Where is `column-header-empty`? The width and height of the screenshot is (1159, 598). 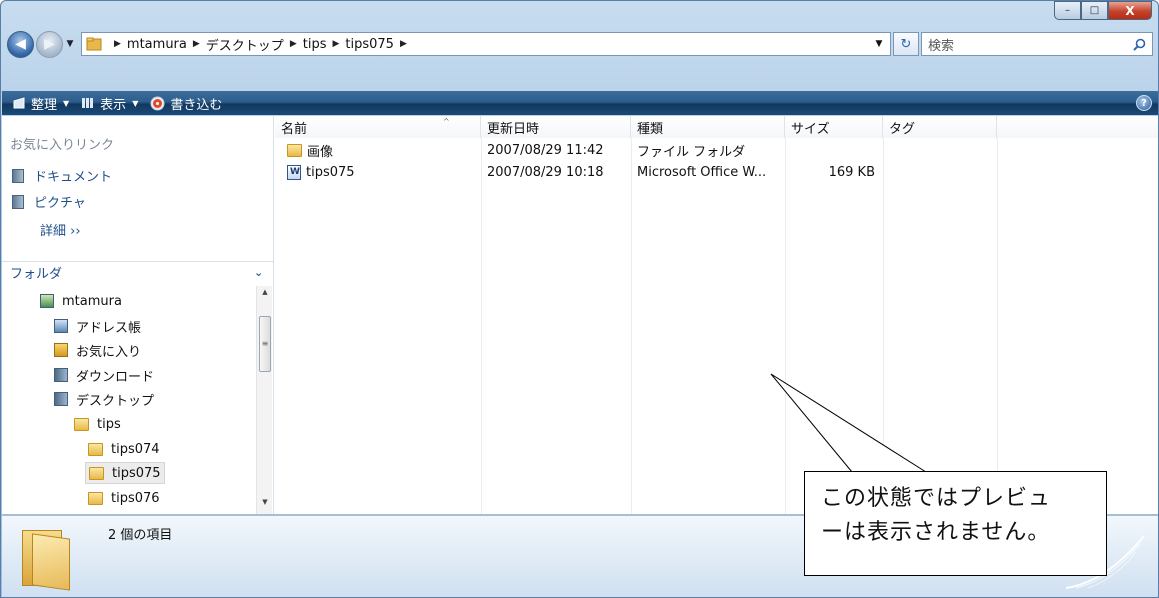
column-header-empty is located at coordinates (1077, 127).